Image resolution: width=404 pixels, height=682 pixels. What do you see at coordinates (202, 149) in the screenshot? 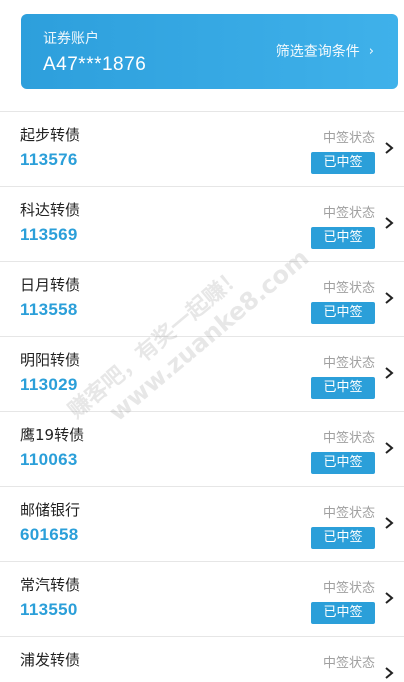
I see `list-item: 起步转债 113576 中签状态 已中签` at bounding box center [202, 149].